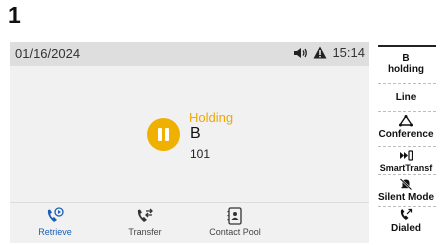  Describe the element at coordinates (55, 216) in the screenshot. I see `retrieve-call-icon` at that location.